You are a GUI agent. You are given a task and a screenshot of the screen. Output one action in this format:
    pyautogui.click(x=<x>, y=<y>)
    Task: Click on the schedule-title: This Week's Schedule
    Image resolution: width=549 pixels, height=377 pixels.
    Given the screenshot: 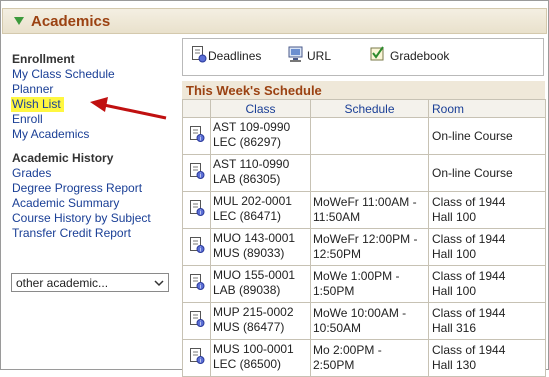 What is the action you would take?
    pyautogui.click(x=363, y=90)
    